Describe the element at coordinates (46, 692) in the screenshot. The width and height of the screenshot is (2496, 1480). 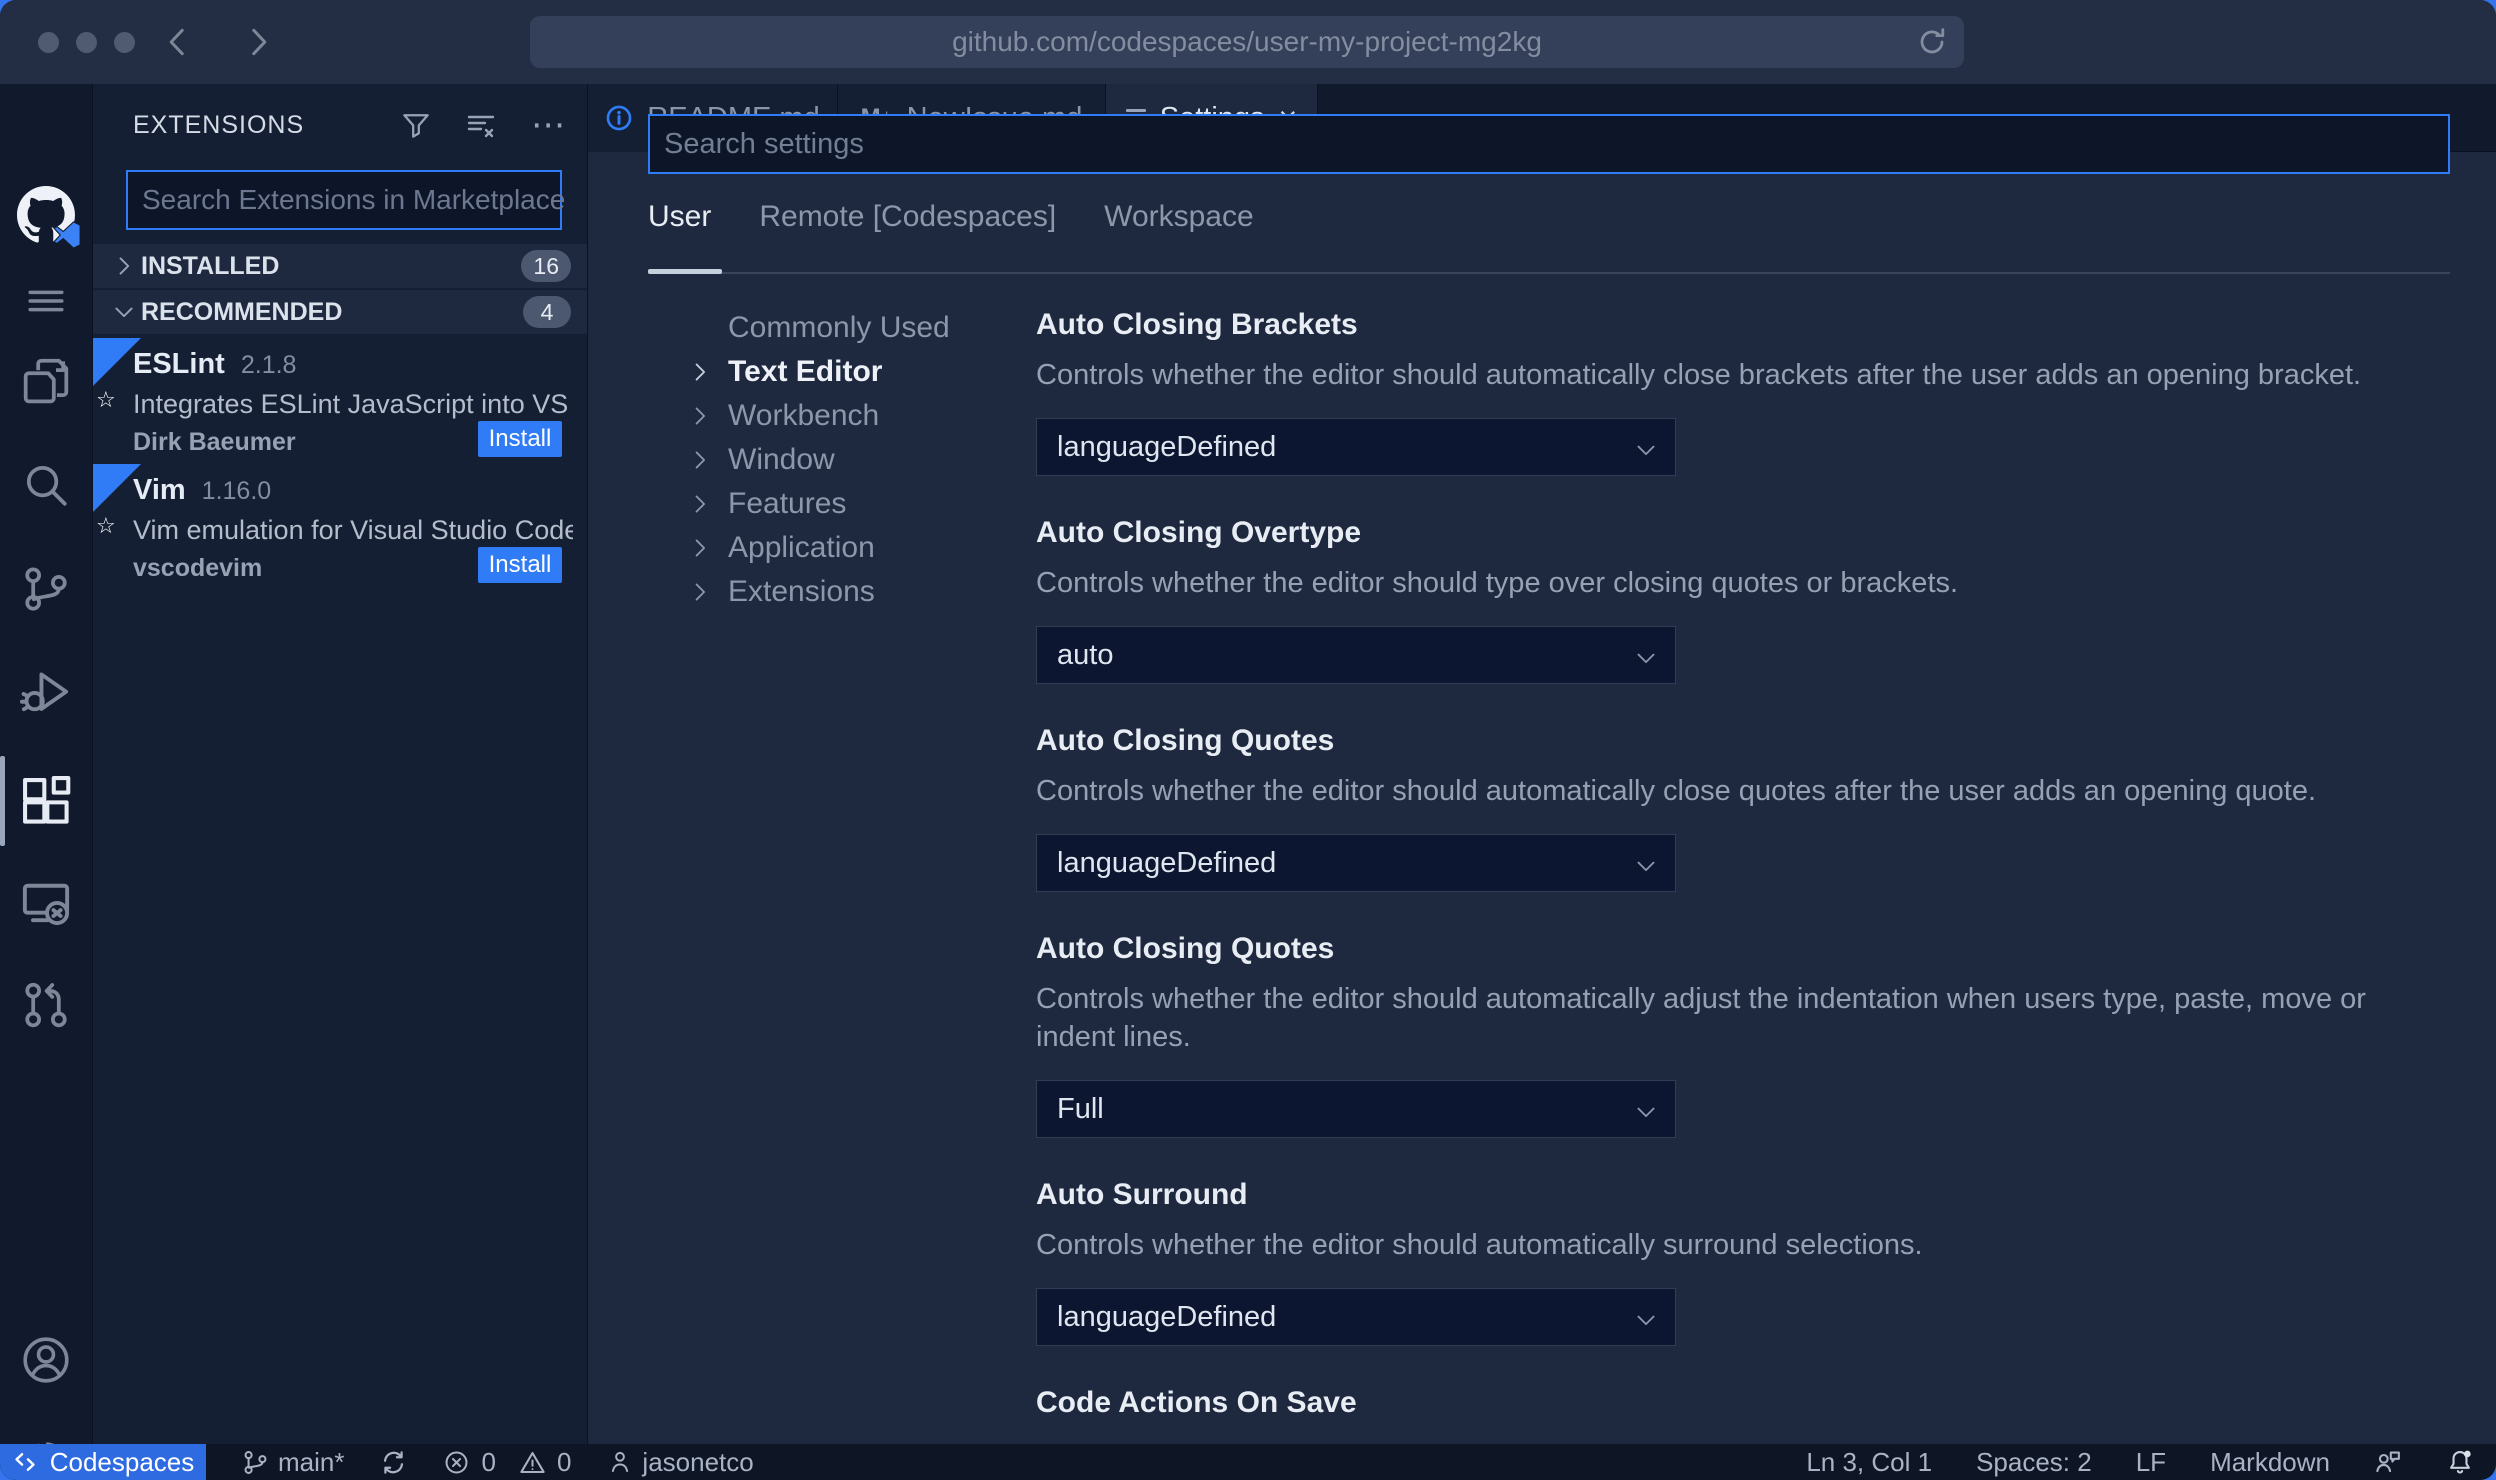
I see `run-debug-icon` at that location.